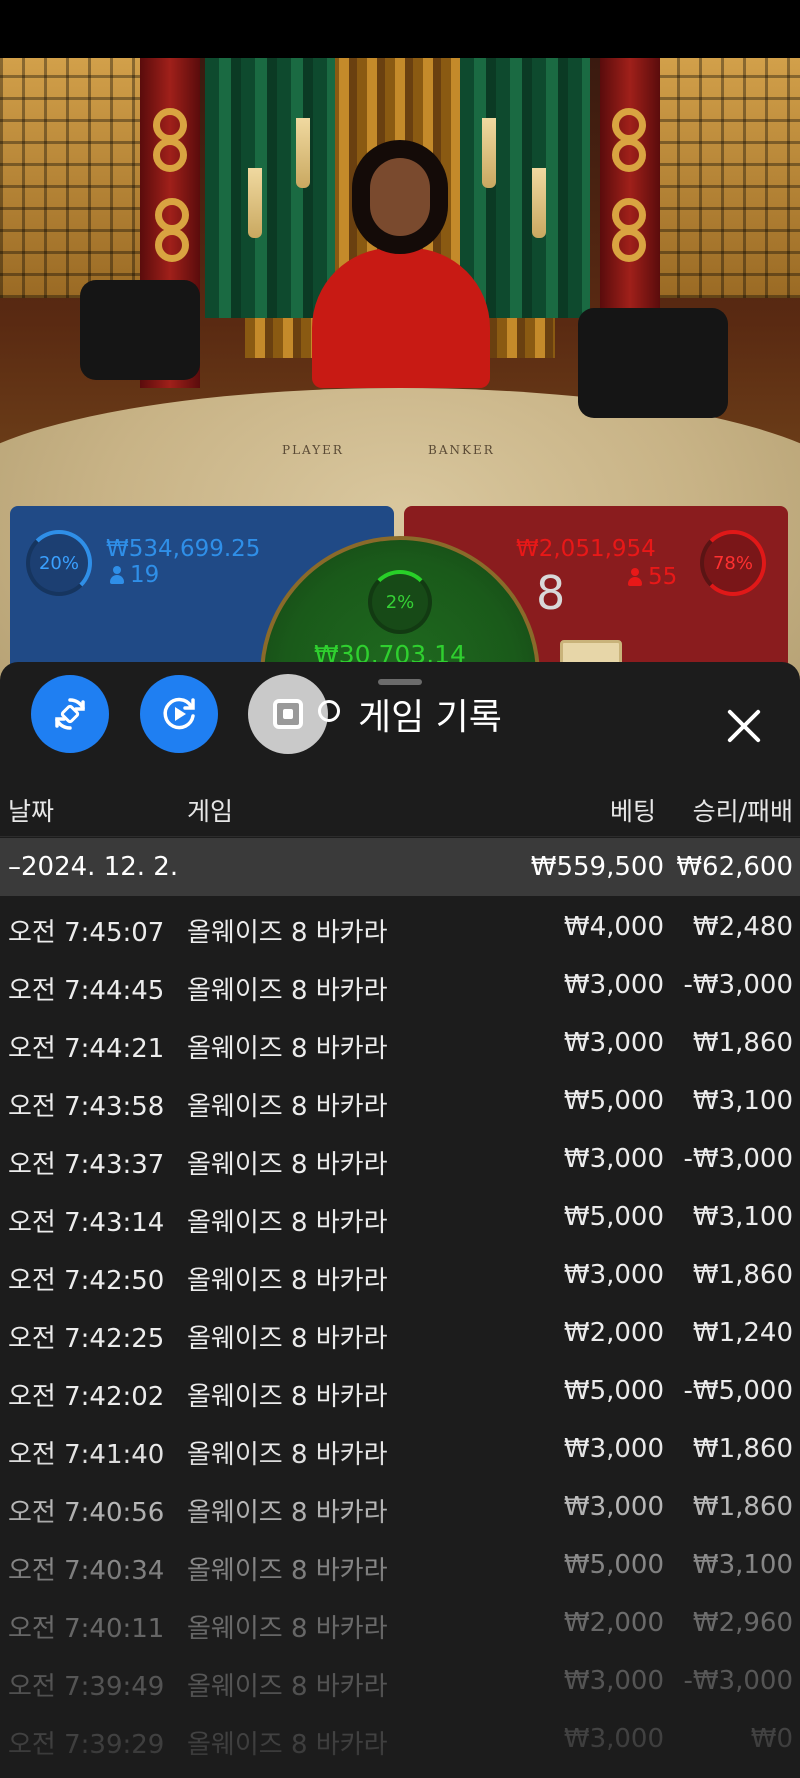  Describe the element at coordinates (86, 1687) in the screenshot. I see `row-time: 오전 7:39:49` at that location.